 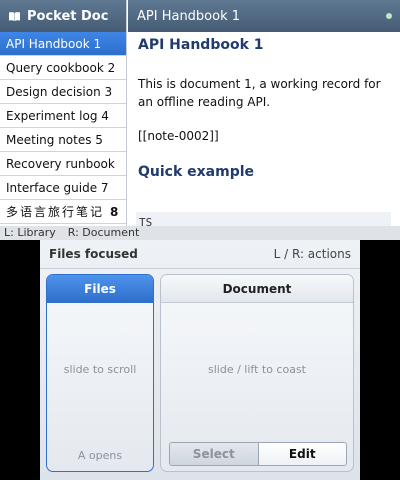 What do you see at coordinates (189, 16) in the screenshot?
I see `document-header-title: API Handbook 1` at bounding box center [189, 16].